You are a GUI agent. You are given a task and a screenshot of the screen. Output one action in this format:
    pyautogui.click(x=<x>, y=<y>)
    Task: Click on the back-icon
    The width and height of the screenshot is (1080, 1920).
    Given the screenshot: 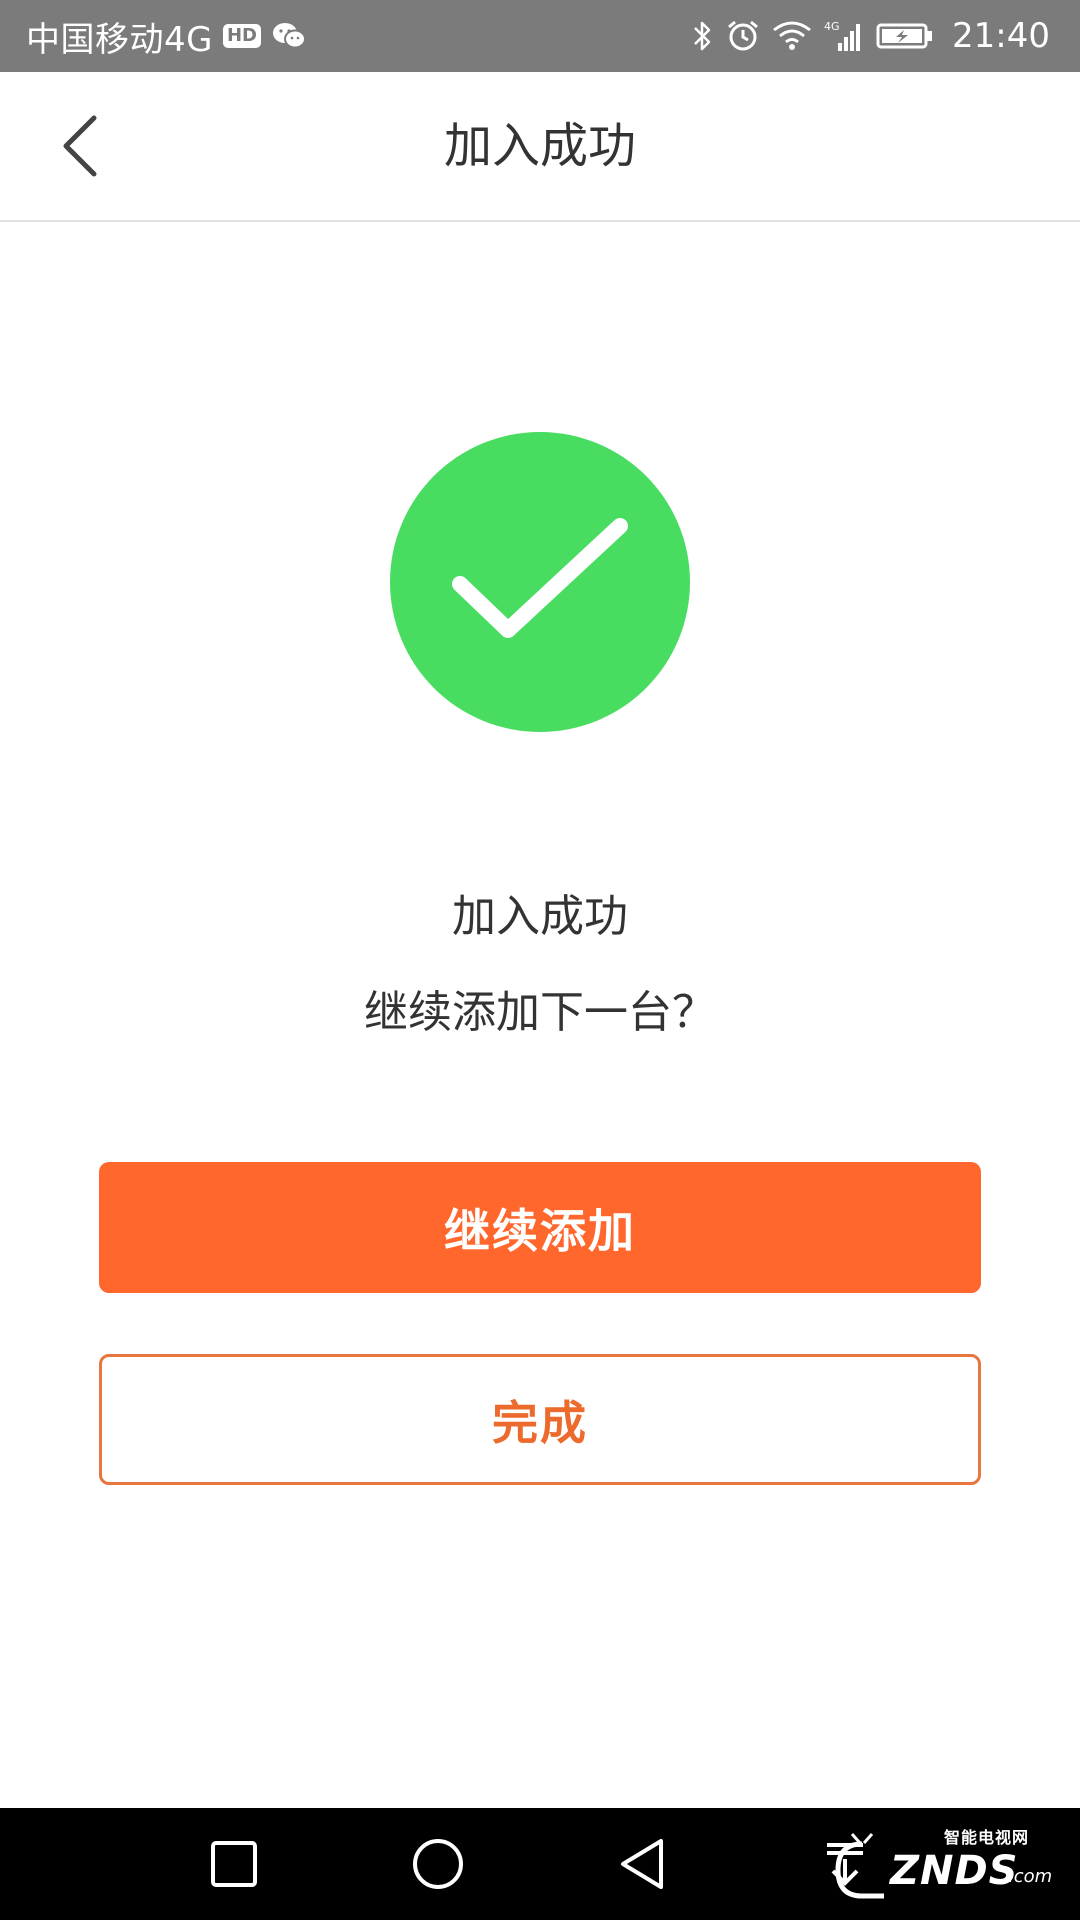 What is the action you would take?
    pyautogui.click(x=642, y=1864)
    